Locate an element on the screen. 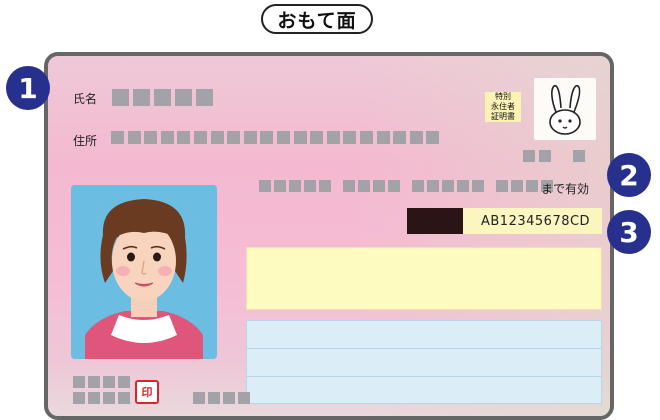  blue-info-field is located at coordinates (424, 362).